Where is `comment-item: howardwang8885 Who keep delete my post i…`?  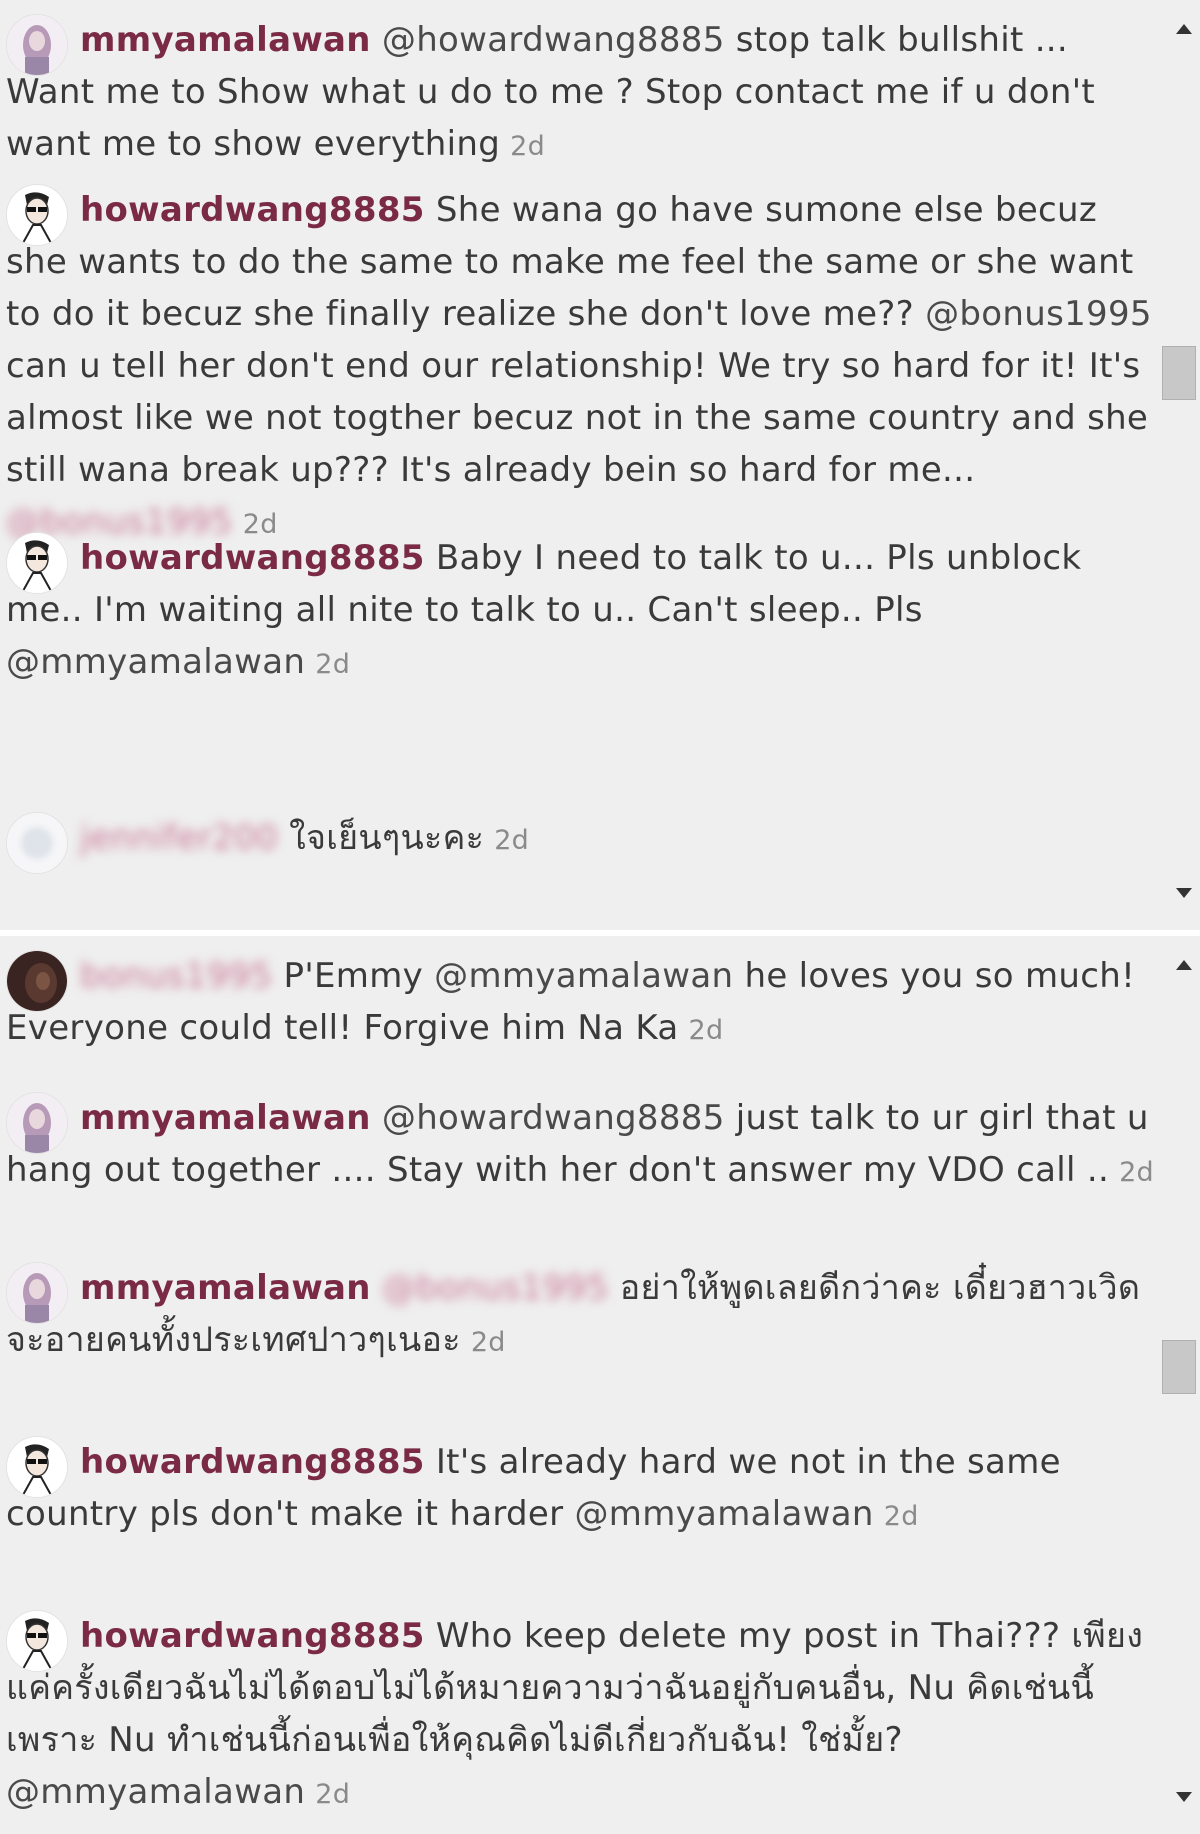
comment-item: howardwang8885 Who keep delete my post i… is located at coordinates (581, 1715).